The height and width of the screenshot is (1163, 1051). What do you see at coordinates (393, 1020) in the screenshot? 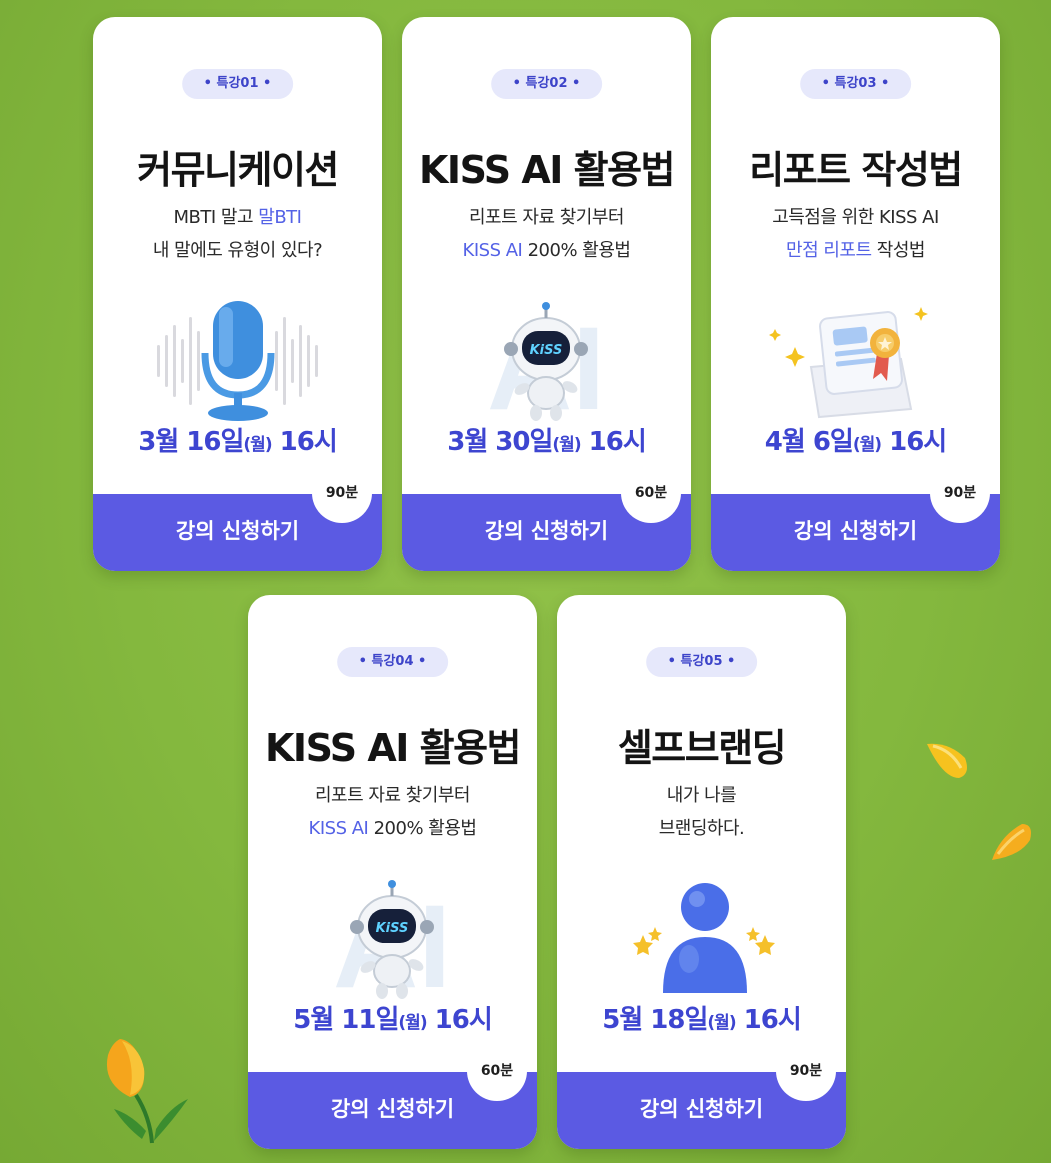
I see `lecture-date: 5월 11일(월) 16시` at bounding box center [393, 1020].